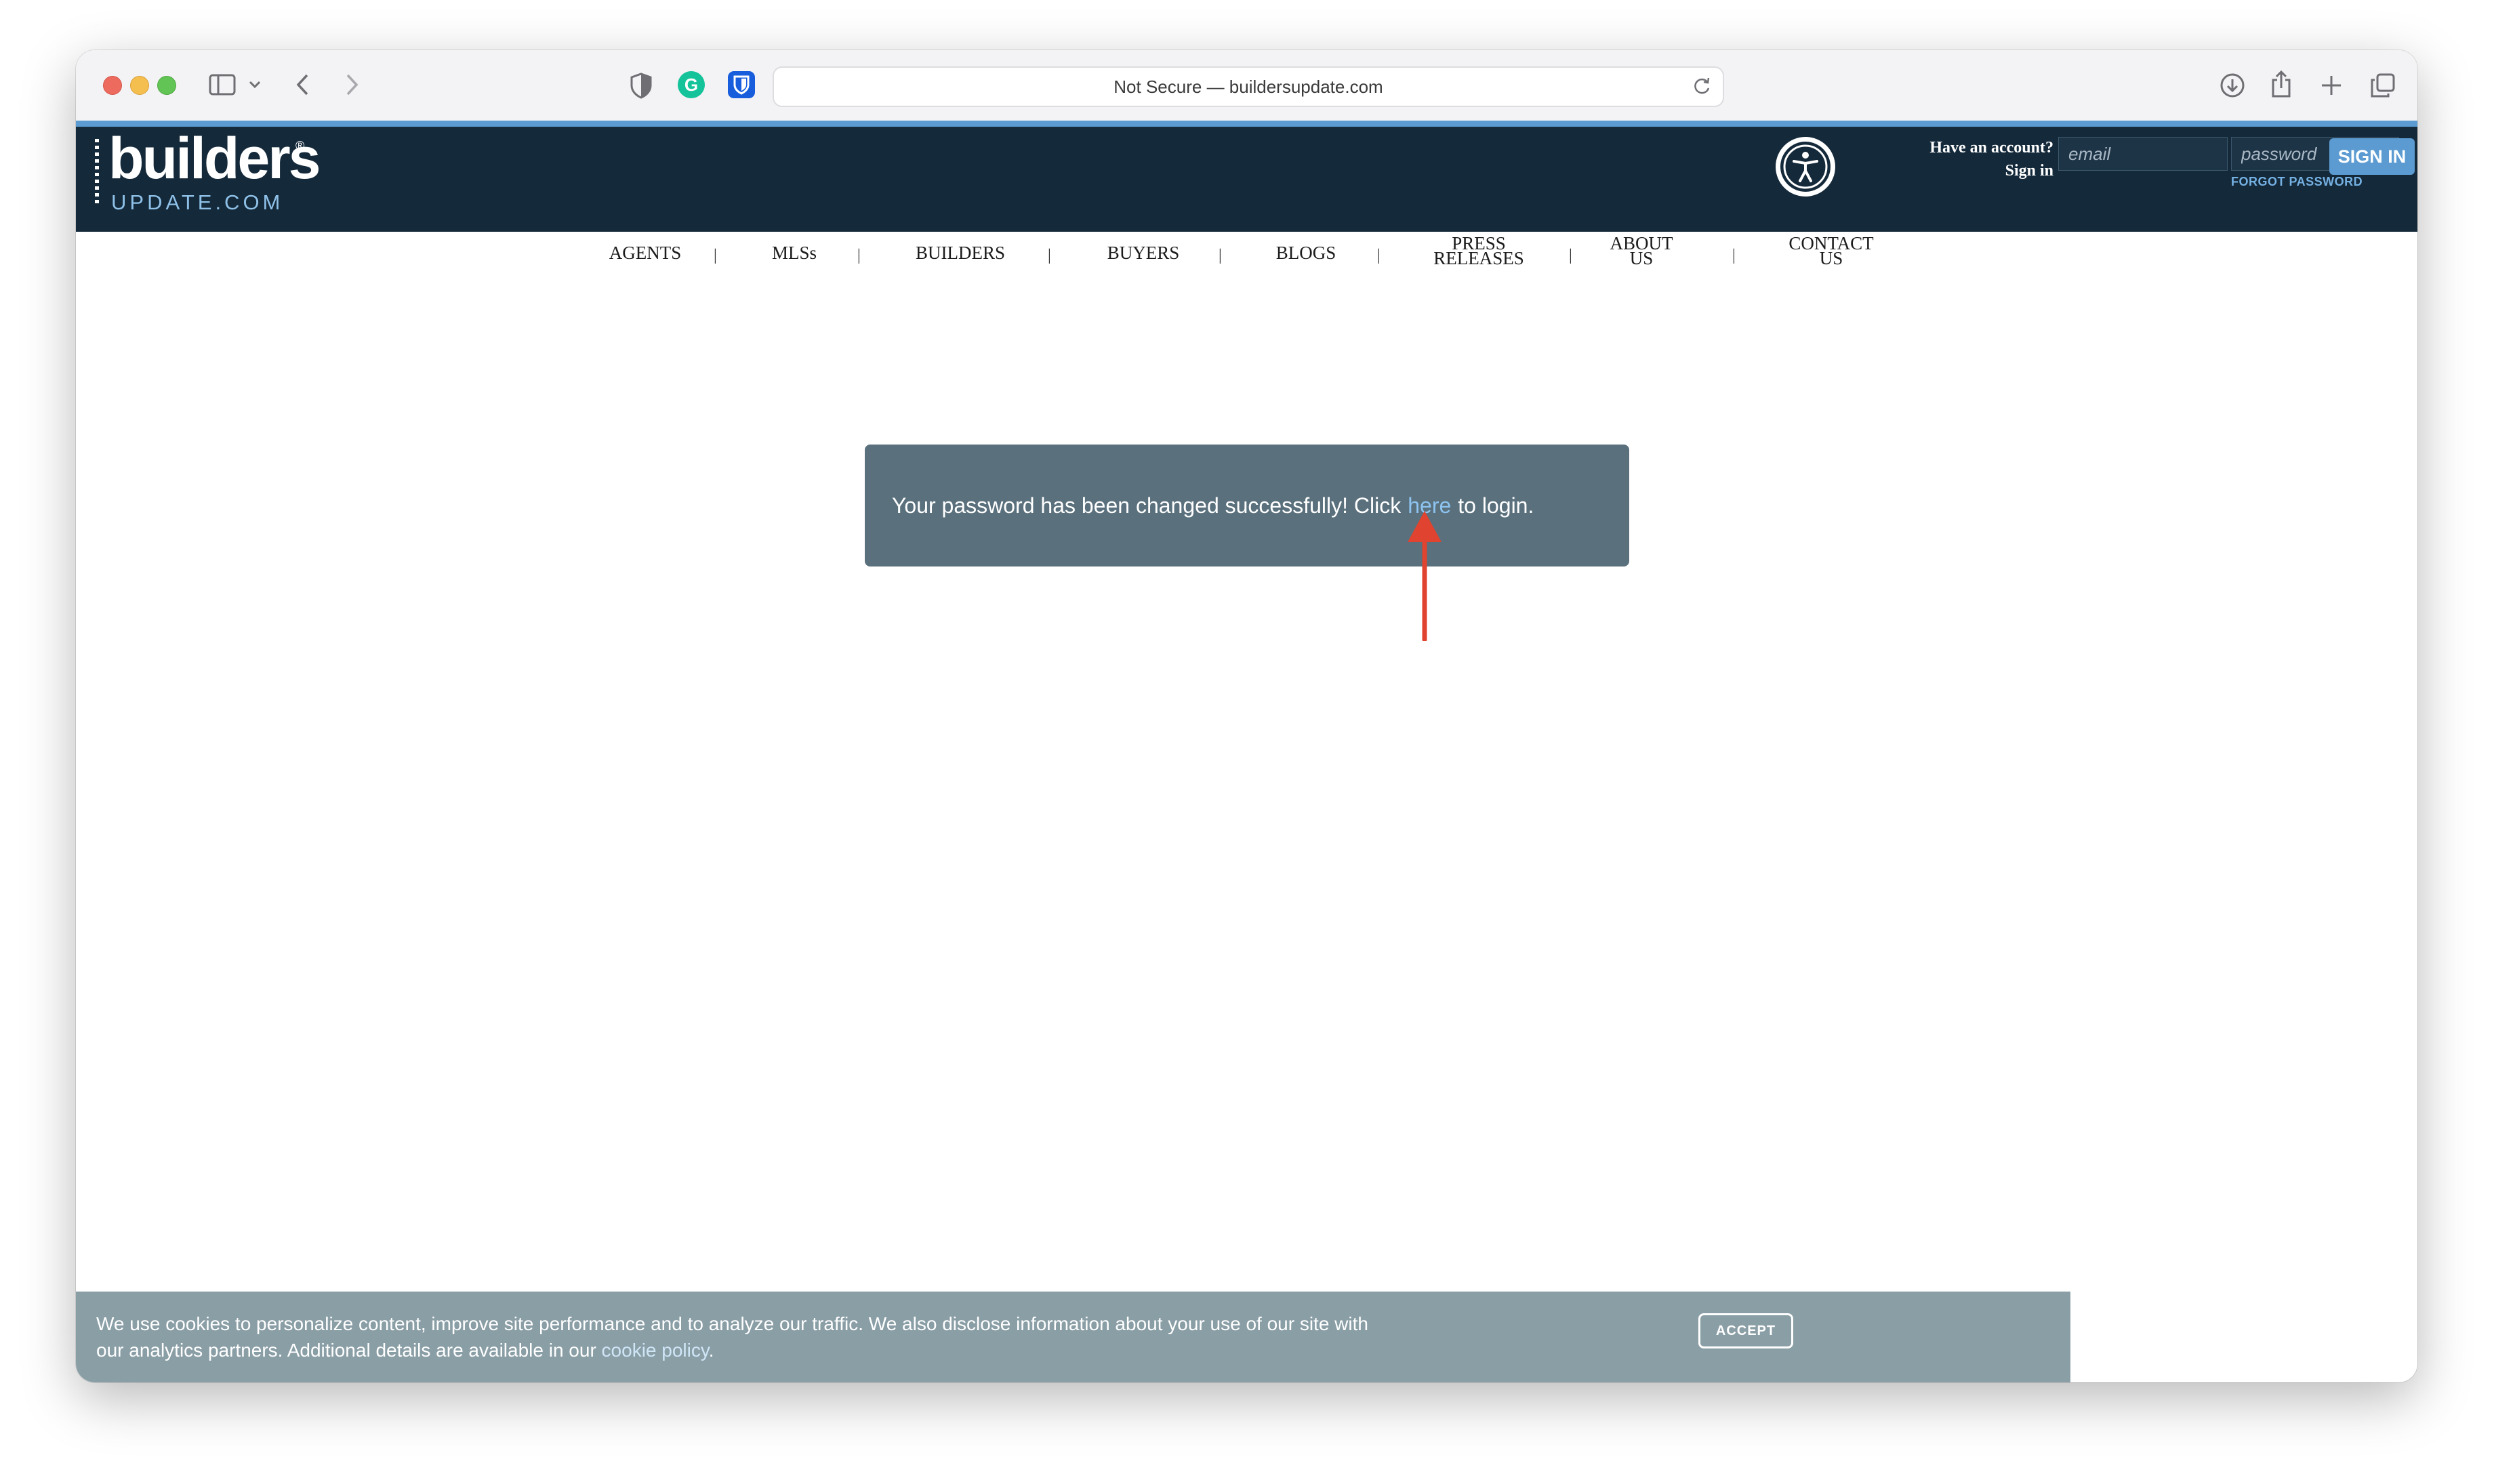 This screenshot has width=2494, height=1484. What do you see at coordinates (302, 84) in the screenshot?
I see `back-arrow-icon` at bounding box center [302, 84].